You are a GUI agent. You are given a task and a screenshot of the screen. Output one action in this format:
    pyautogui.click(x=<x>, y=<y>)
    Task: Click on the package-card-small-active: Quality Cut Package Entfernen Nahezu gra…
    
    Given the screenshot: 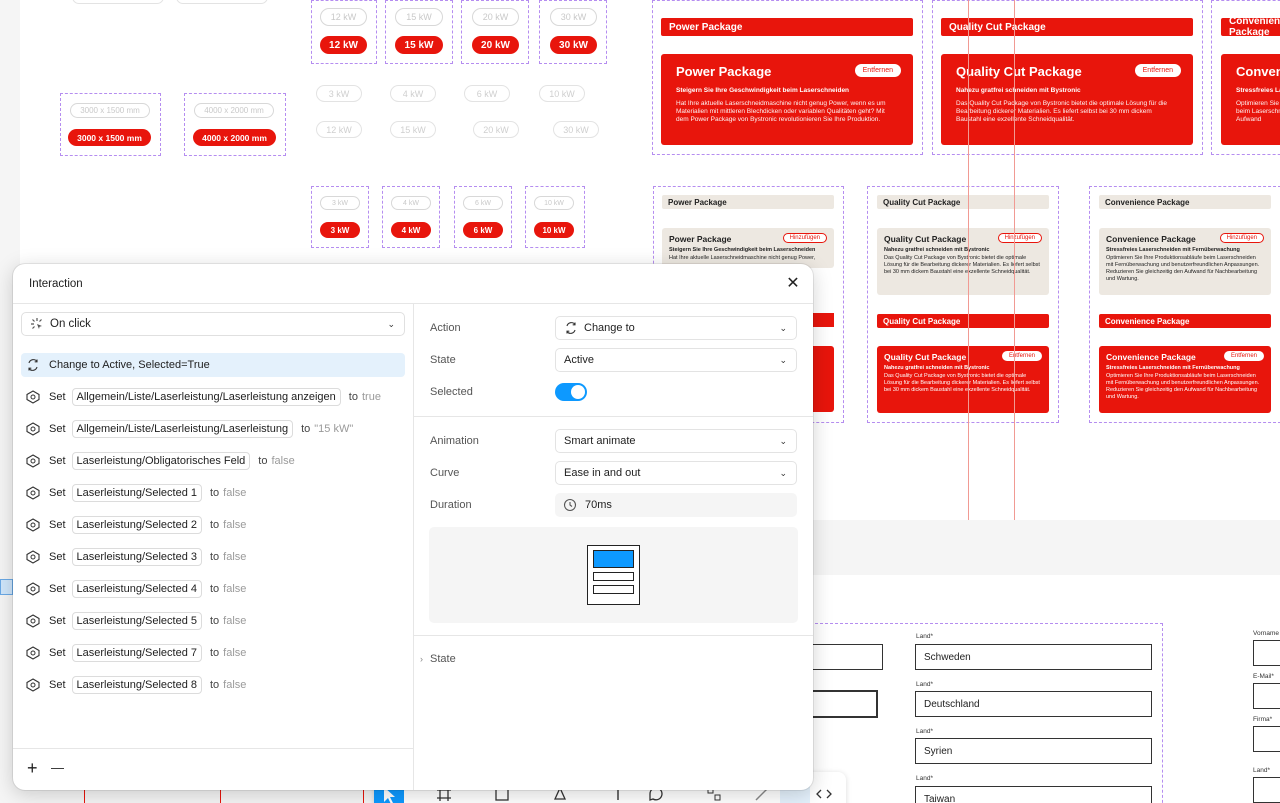 What is the action you would take?
    pyautogui.click(x=963, y=379)
    